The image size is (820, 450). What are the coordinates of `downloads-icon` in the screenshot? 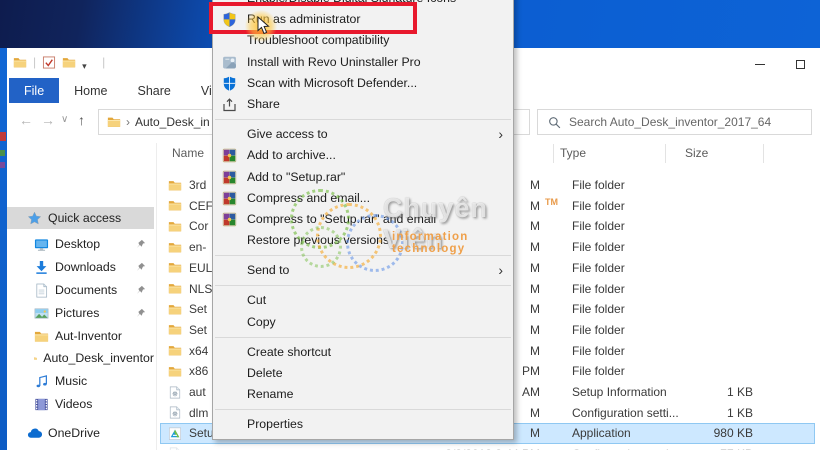 It's located at (41, 267).